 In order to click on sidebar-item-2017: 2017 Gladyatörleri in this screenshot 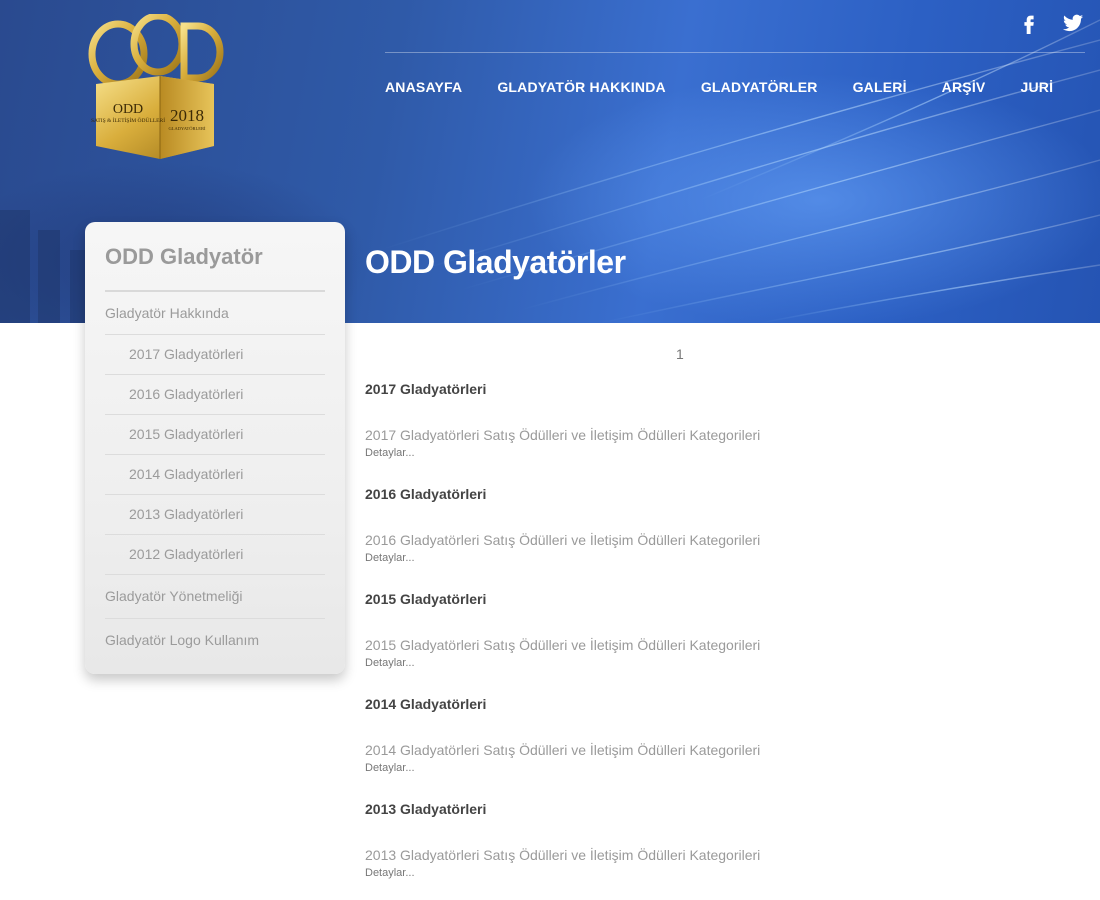, I will do `click(215, 354)`.